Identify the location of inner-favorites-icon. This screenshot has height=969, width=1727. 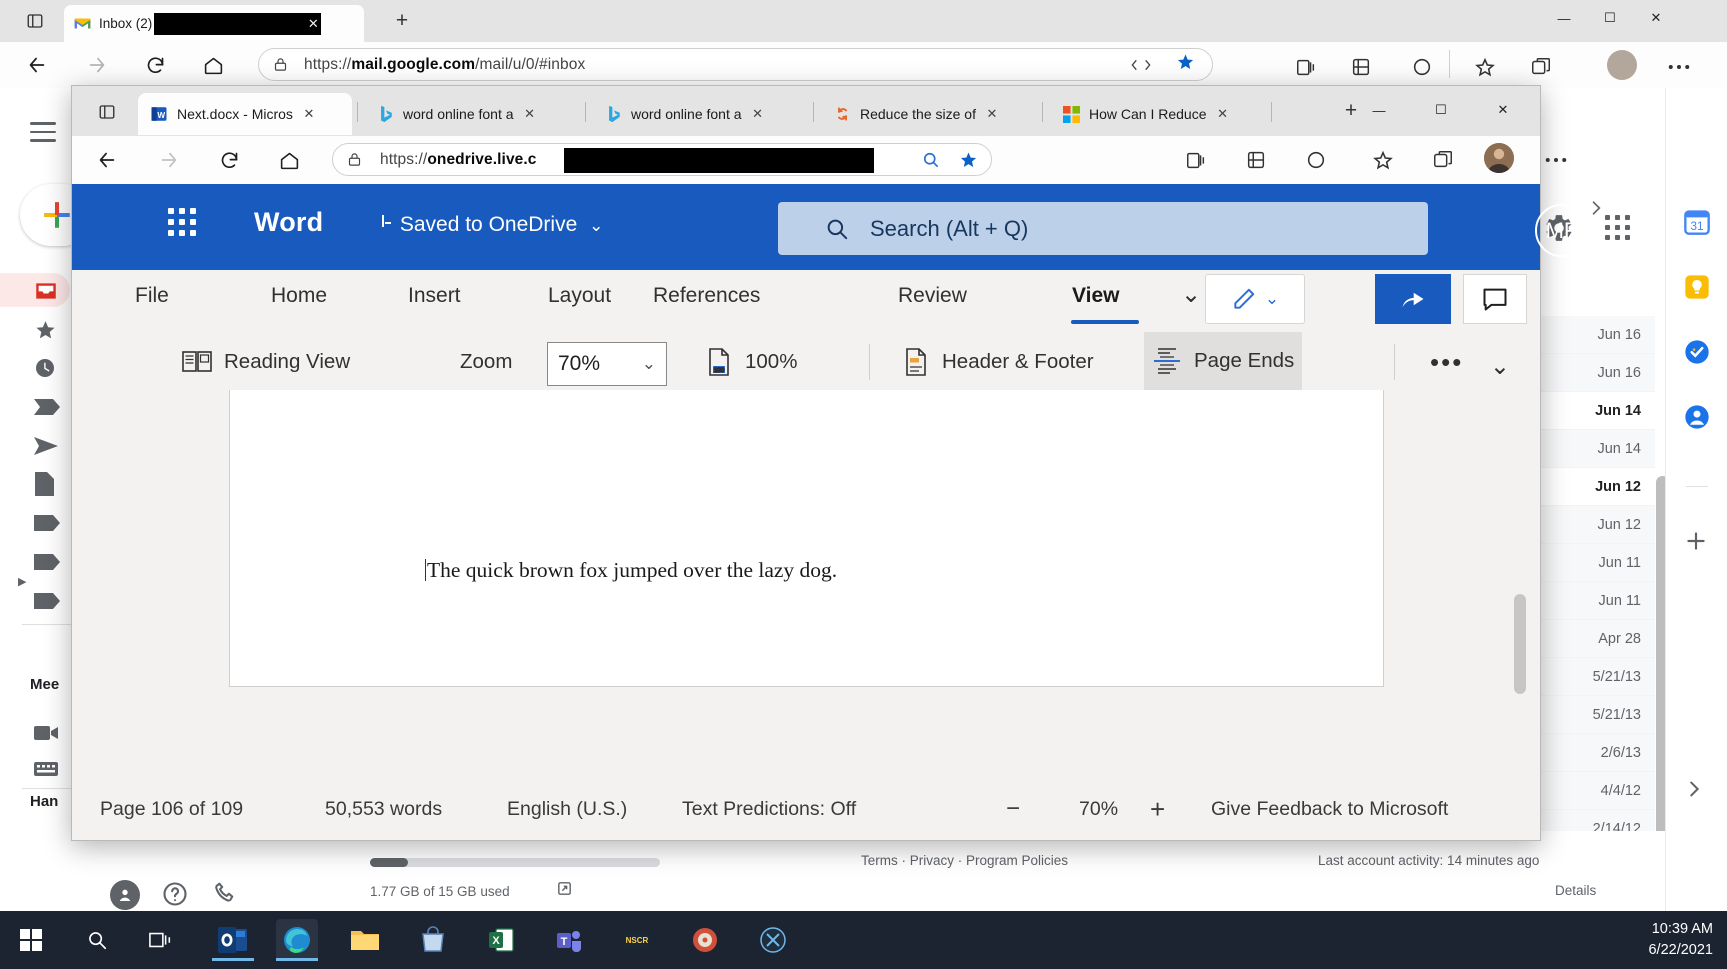
(1383, 160).